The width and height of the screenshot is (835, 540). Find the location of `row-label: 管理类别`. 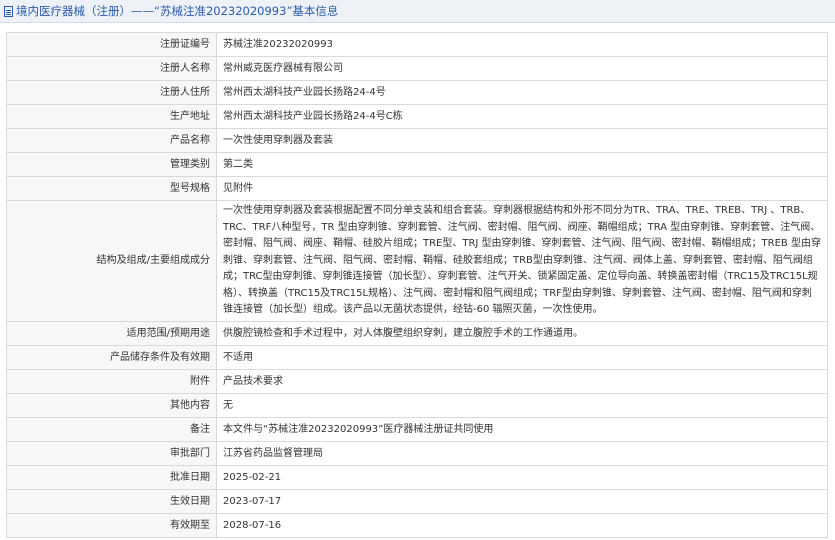

row-label: 管理类别 is located at coordinates (111, 164).